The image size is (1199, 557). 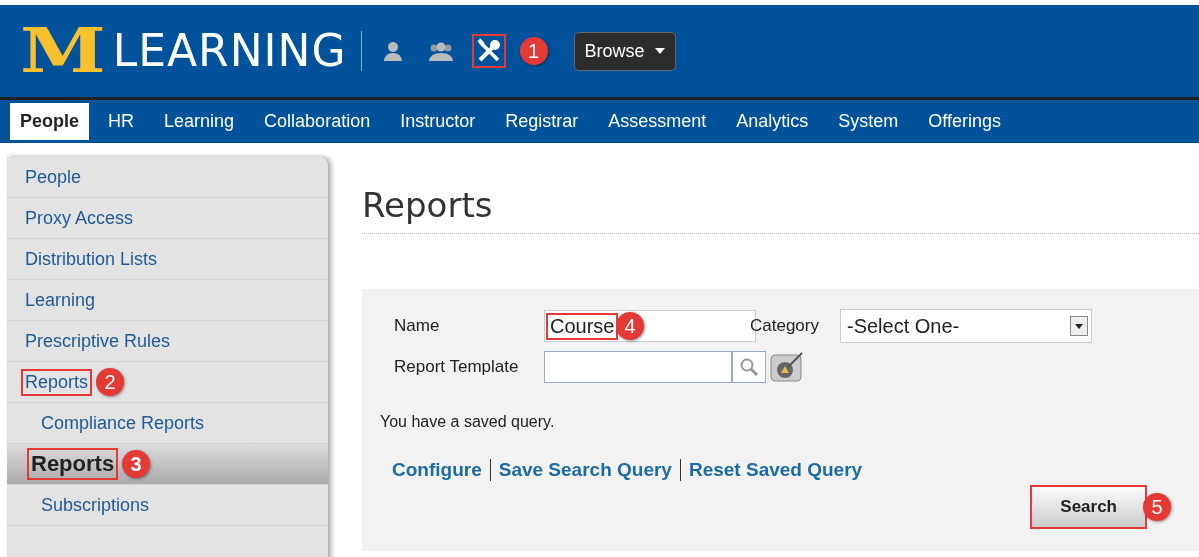 I want to click on sidebar-item-label: People, so click(x=53, y=177).